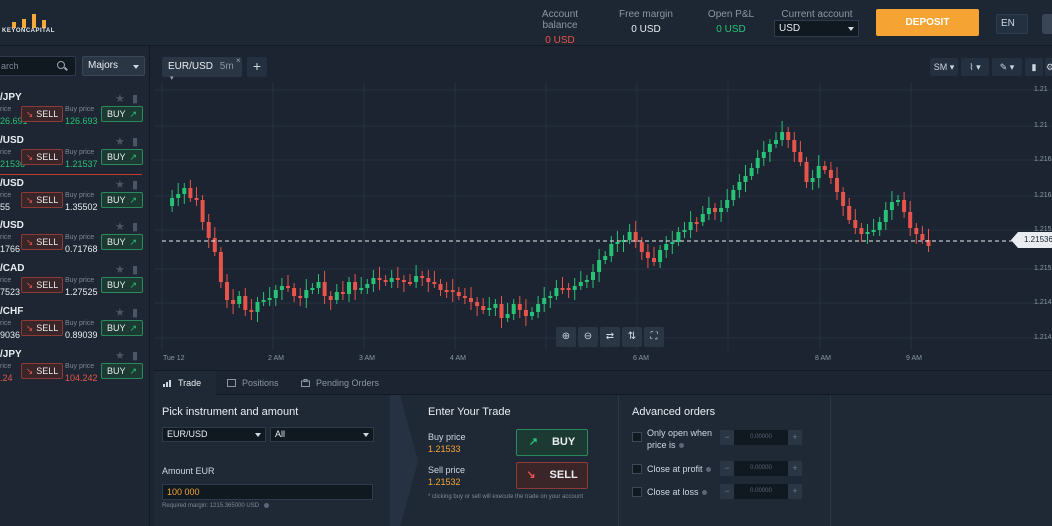 Image resolution: width=1052 pixels, height=526 pixels. Describe the element at coordinates (29, 200) in the screenshot. I see `arrow-down-right-icon: ↘` at that location.